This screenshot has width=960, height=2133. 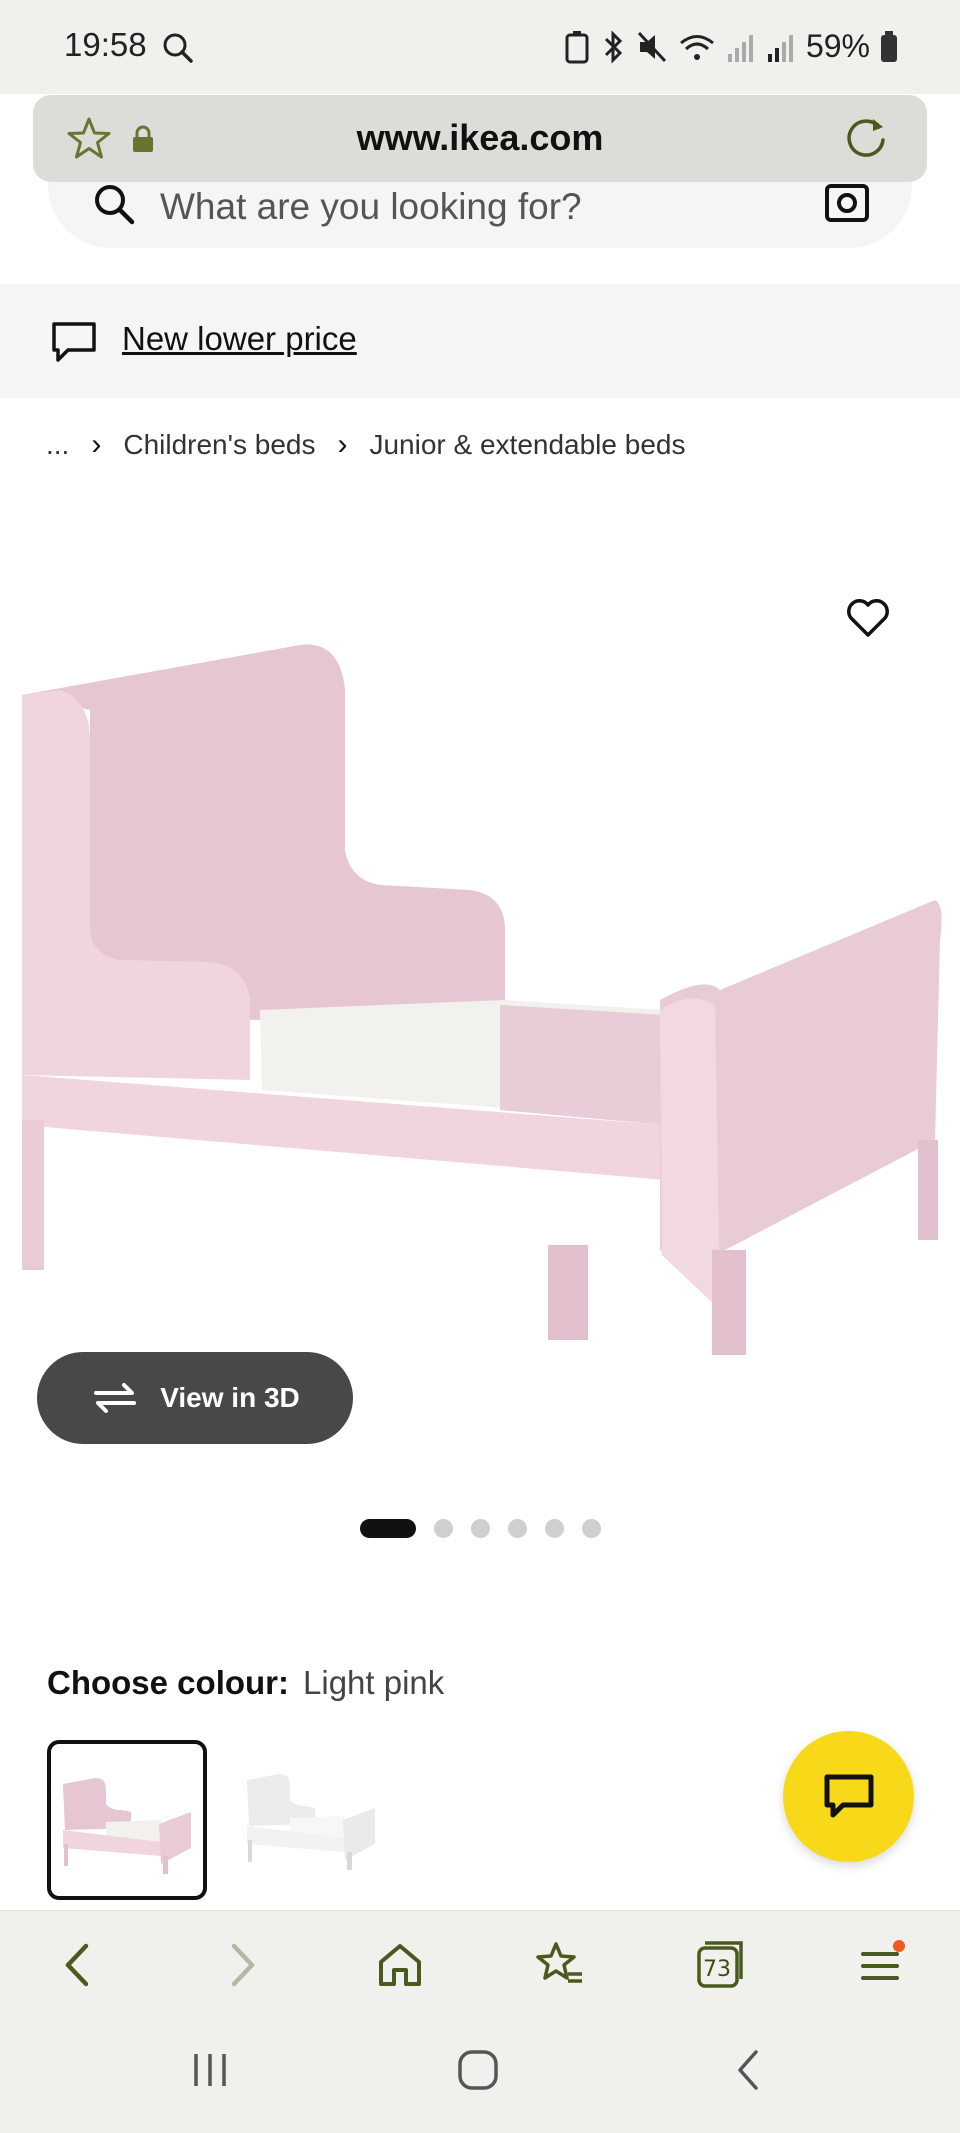 I want to click on colour-swatch-white, so click(x=315, y=1820).